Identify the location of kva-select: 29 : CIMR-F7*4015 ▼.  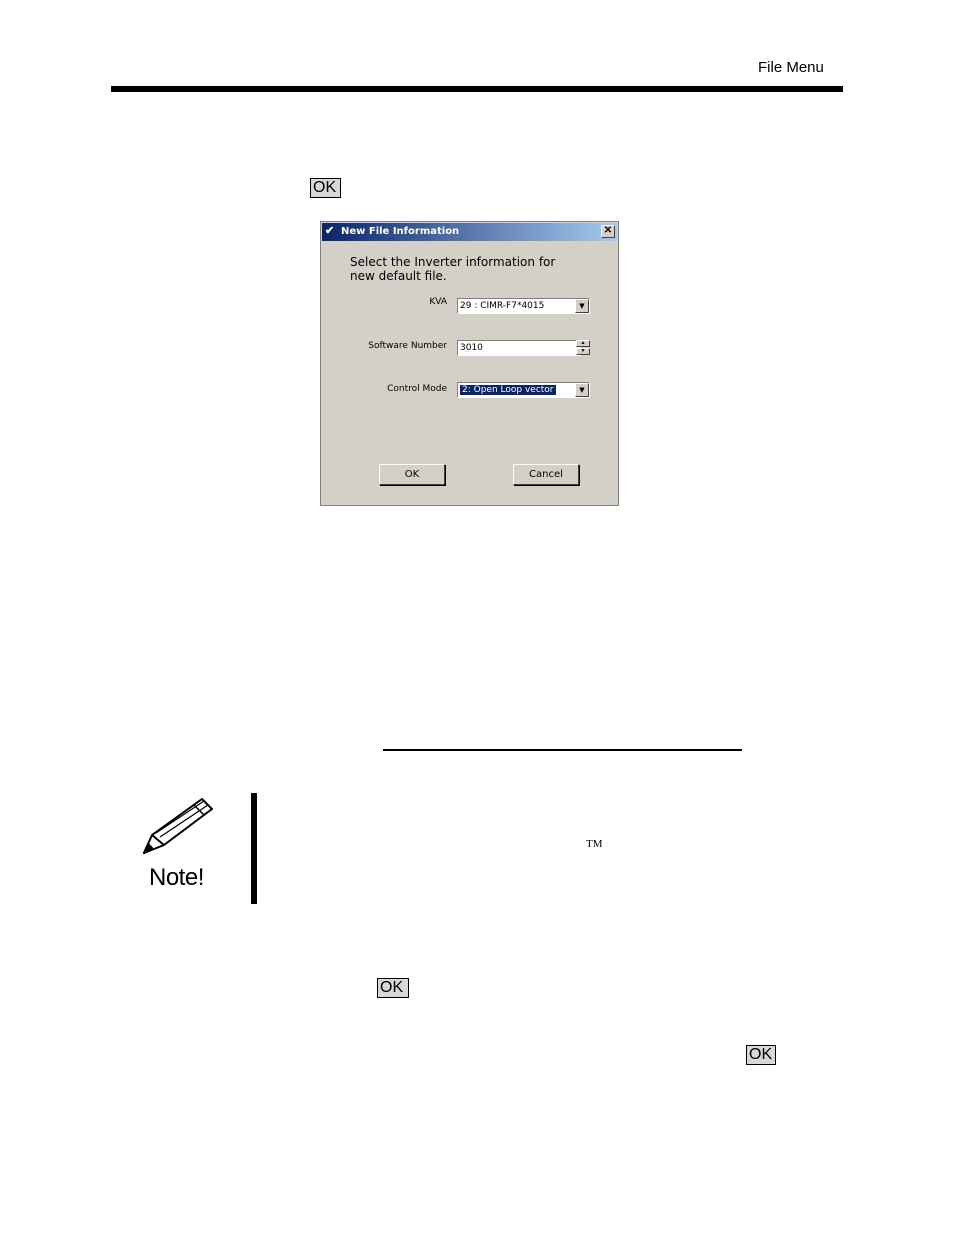
(523, 306).